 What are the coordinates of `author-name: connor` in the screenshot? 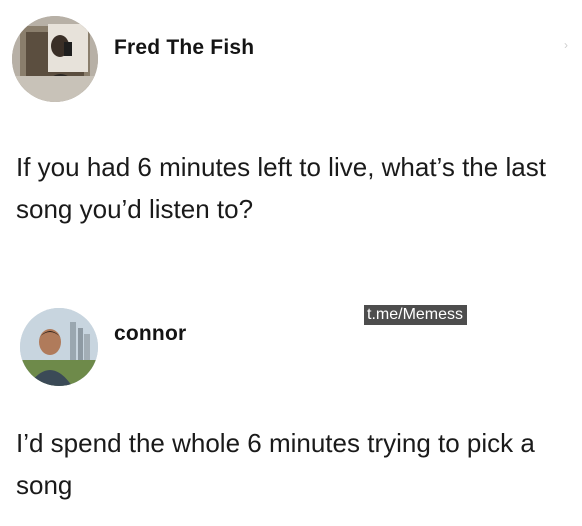 It's located at (150, 334).